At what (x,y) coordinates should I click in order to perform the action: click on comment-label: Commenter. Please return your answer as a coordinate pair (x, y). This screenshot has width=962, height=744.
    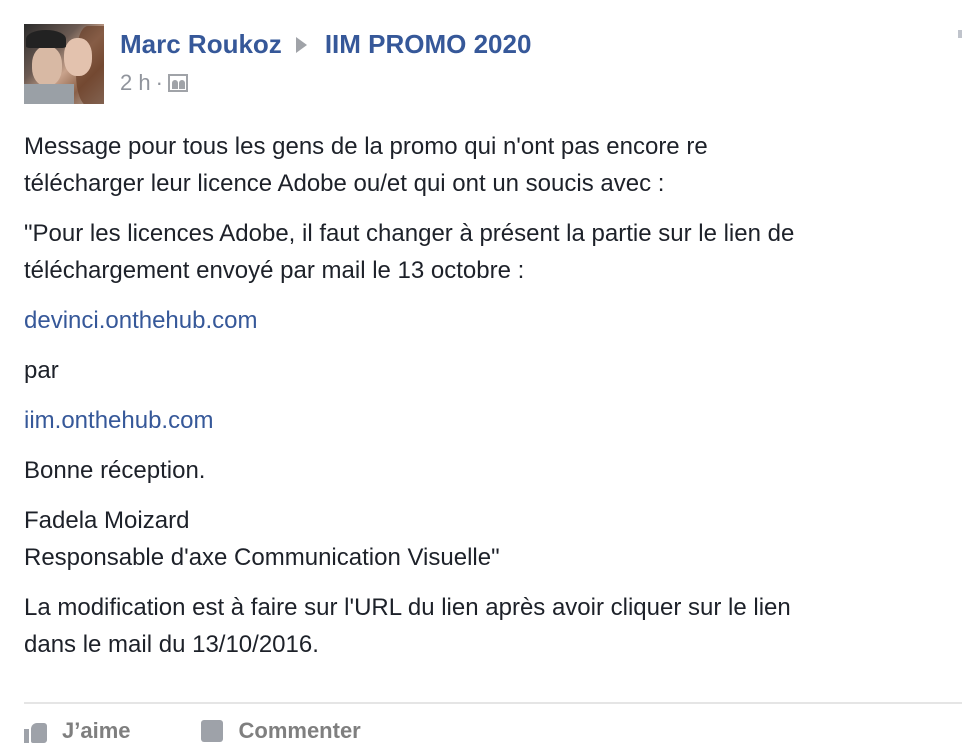
    Looking at the image, I should click on (299, 730).